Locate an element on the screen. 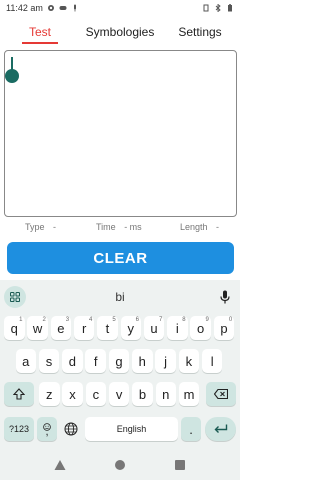 The image size is (320, 480). symbols-key: ?123 is located at coordinates (19, 429).